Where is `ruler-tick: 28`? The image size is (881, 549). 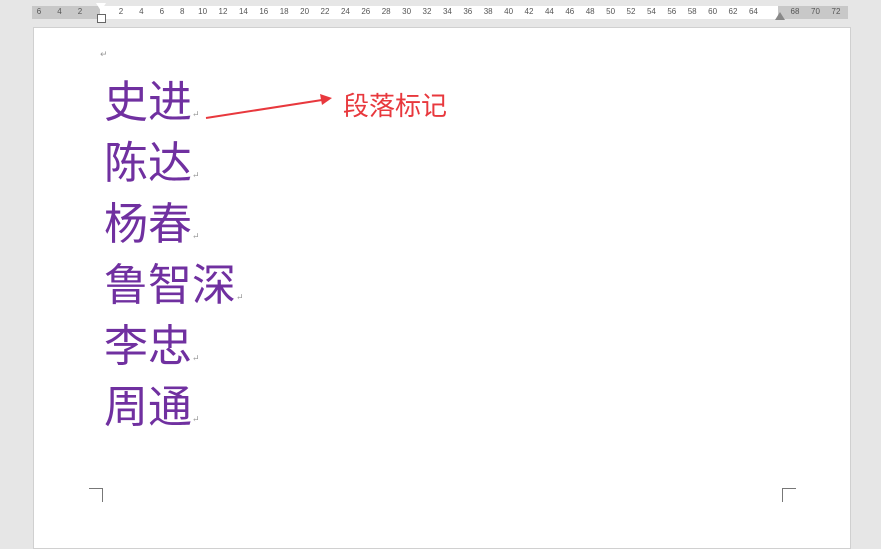 ruler-tick: 28 is located at coordinates (386, 11).